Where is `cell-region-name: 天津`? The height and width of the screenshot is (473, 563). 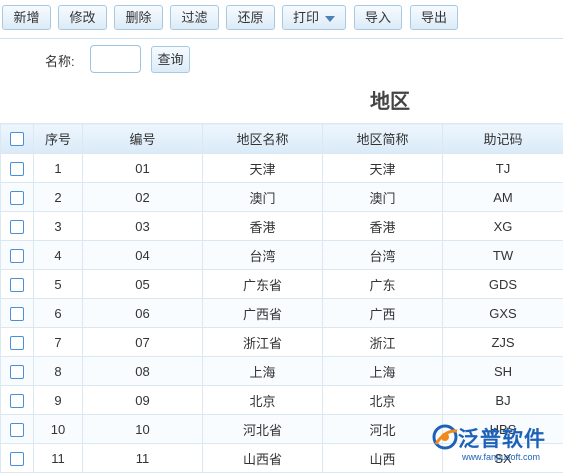
cell-region-name: 天津 is located at coordinates (263, 168).